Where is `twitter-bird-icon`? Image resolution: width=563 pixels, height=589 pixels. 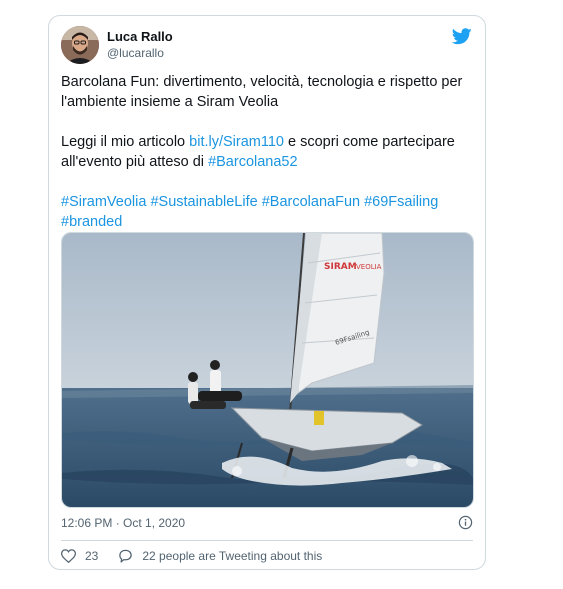
twitter-bird-icon is located at coordinates (462, 36).